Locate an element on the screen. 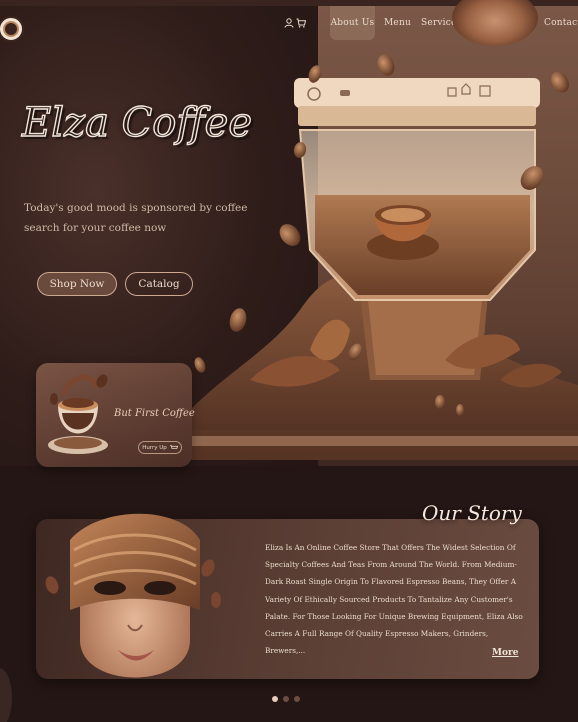 This screenshot has width=578, height=722. coffee-cup-illustration is located at coordinates (78, 414).